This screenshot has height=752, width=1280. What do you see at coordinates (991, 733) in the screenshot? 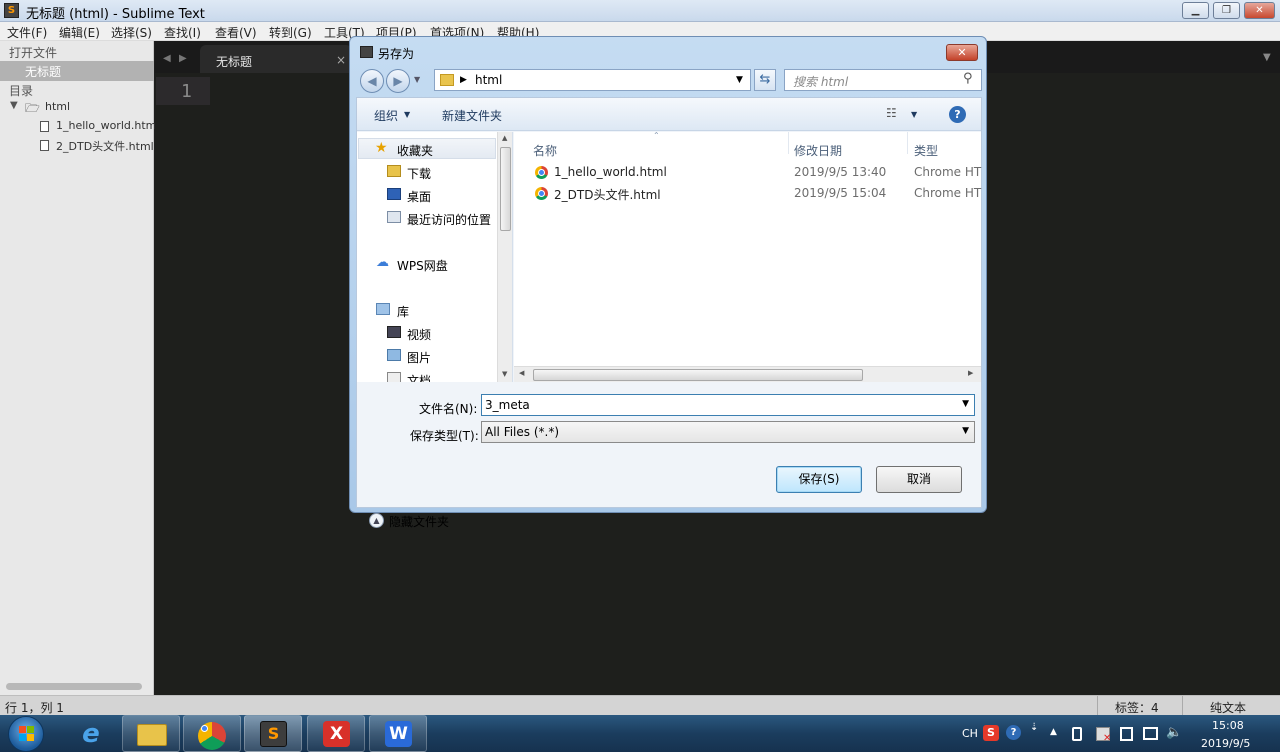
I see `sogou-ime-icon: S` at bounding box center [991, 733].